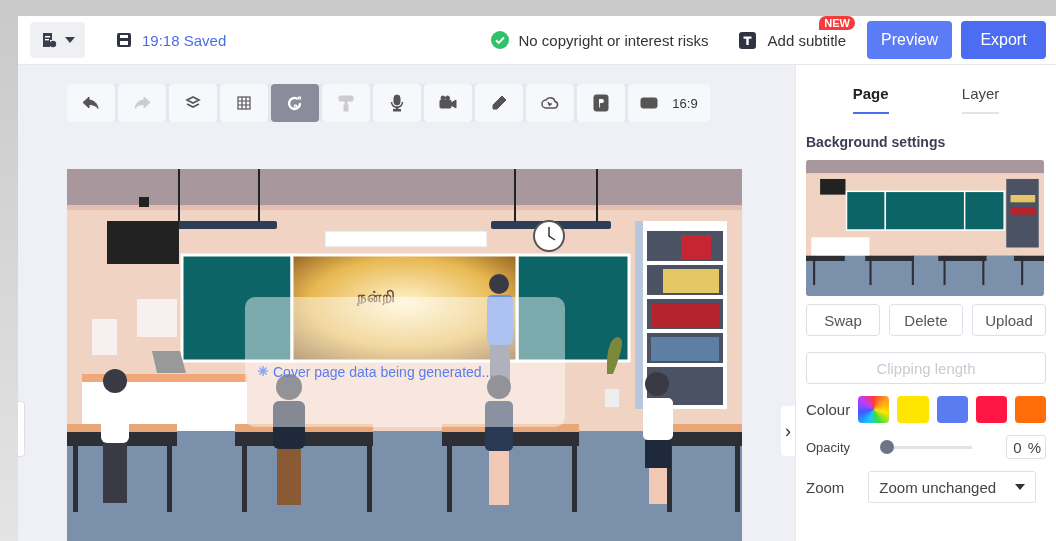 The width and height of the screenshot is (1056, 541). I want to click on slide-title: நன்றி, so click(376, 297).